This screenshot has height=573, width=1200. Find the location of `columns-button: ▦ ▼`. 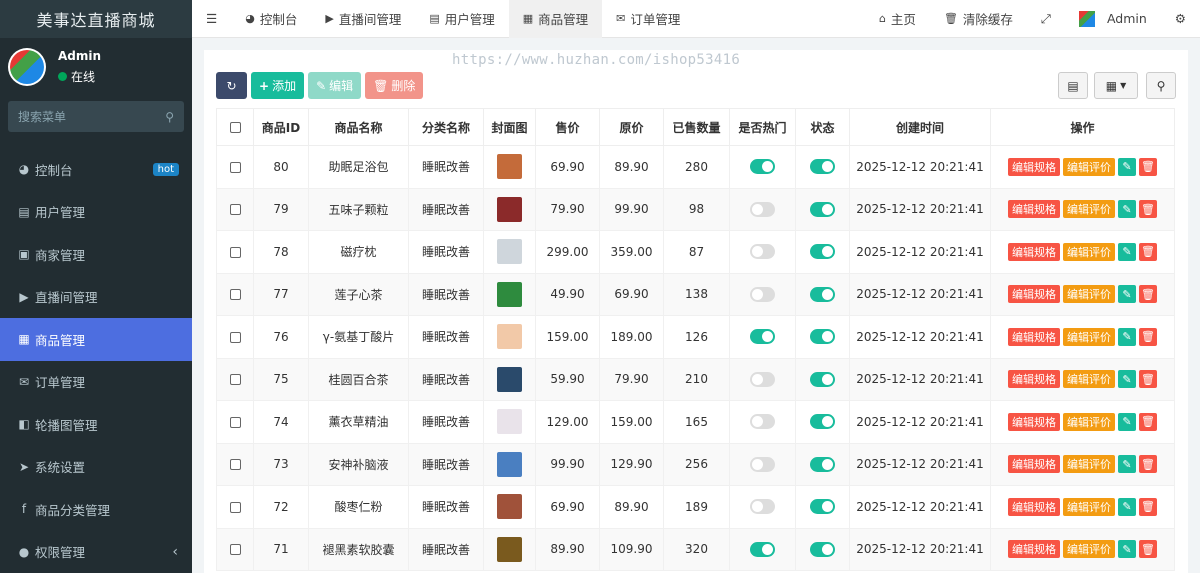

columns-button: ▦ ▼ is located at coordinates (1116, 85).